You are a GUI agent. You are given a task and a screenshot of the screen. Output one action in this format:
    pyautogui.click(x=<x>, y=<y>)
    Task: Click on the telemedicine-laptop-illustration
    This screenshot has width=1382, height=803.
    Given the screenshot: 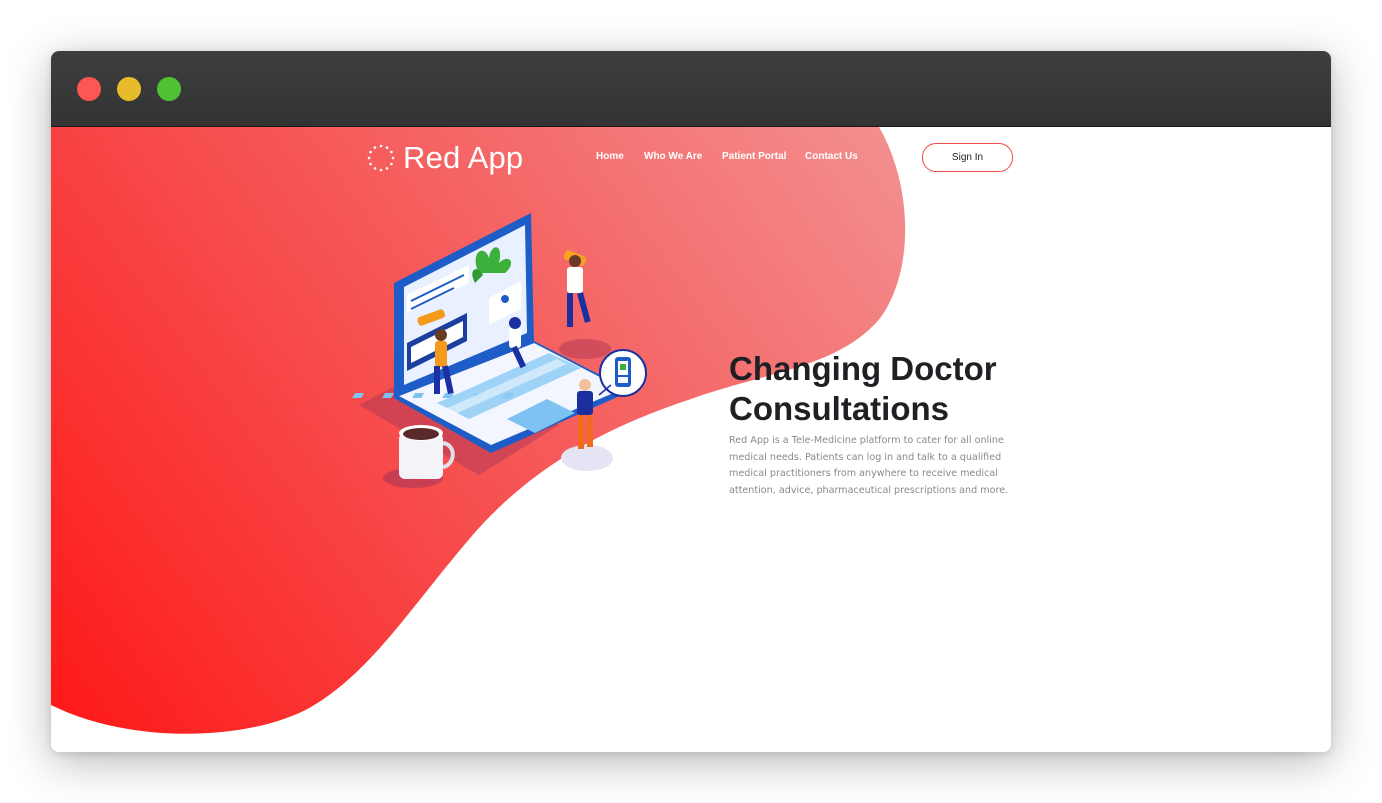 What is the action you would take?
    pyautogui.click(x=499, y=350)
    